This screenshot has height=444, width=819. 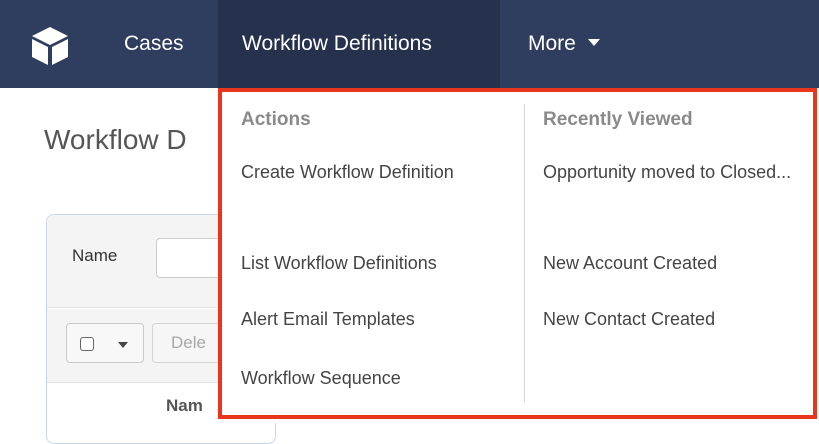 I want to click on recent-item-new-contact-created: New Contact Created, so click(x=629, y=319).